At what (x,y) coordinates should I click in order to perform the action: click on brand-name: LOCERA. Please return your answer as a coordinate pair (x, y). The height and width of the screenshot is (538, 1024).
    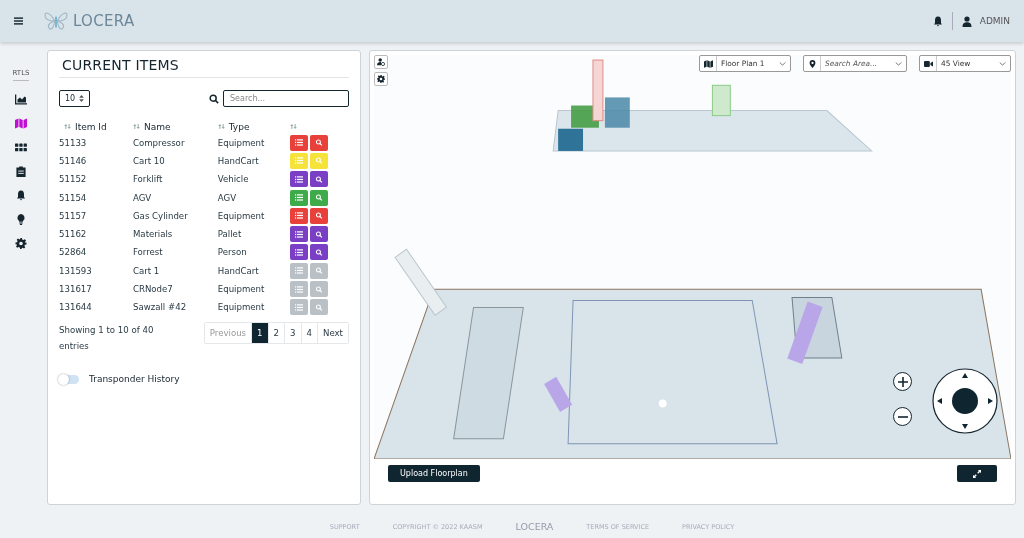
    Looking at the image, I should click on (104, 21).